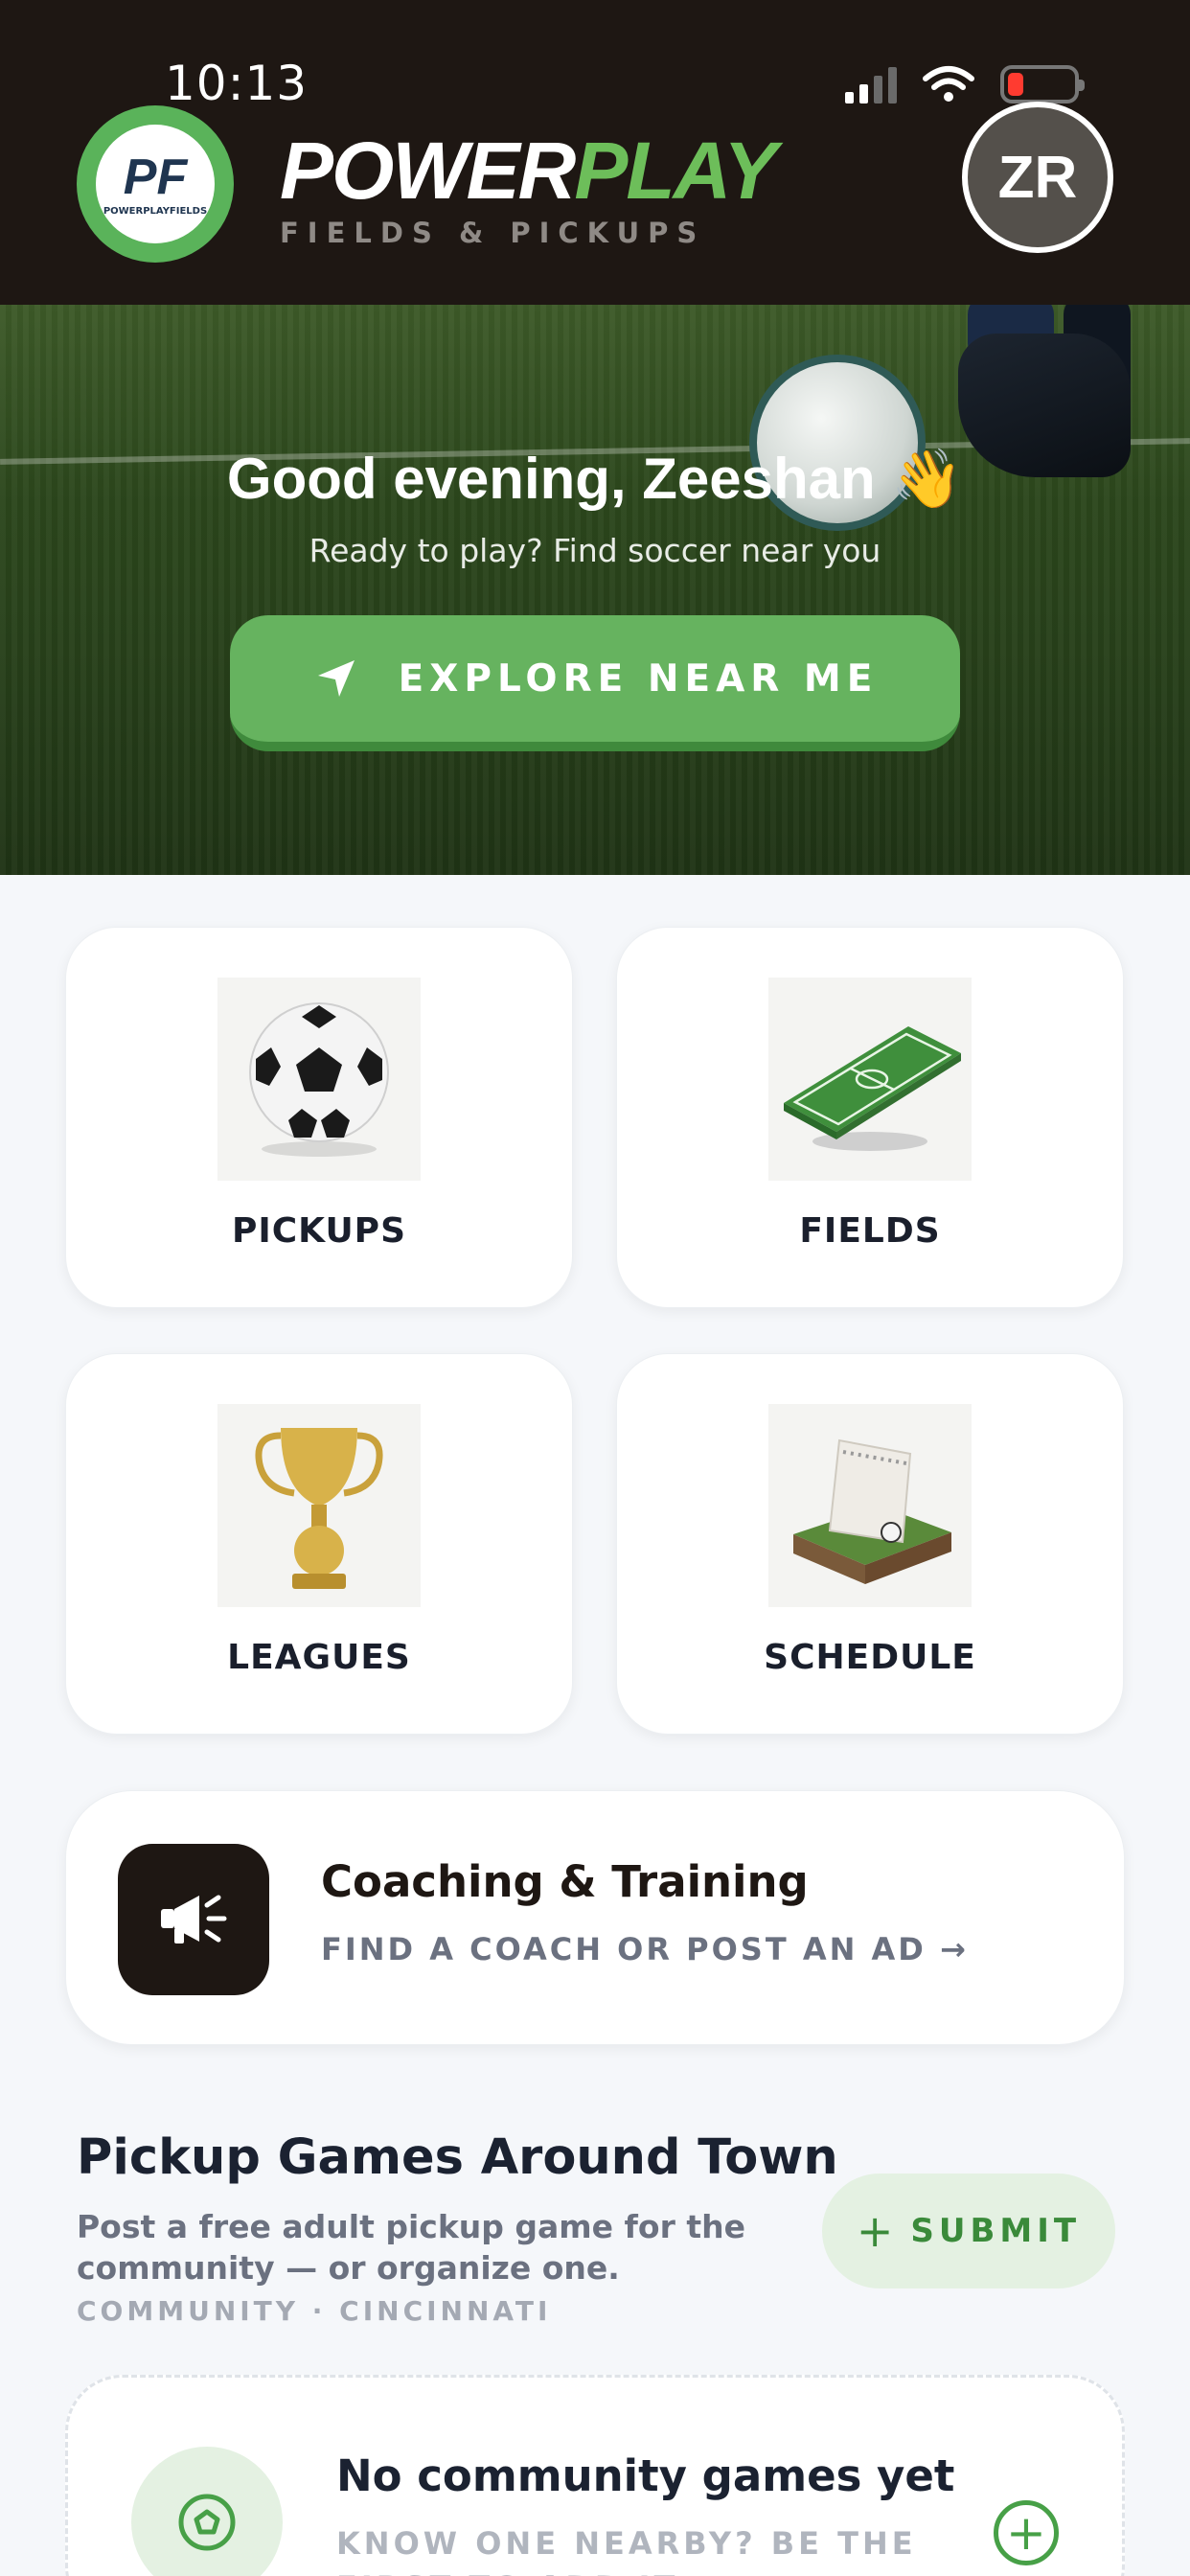 This screenshot has height=2576, width=1190. What do you see at coordinates (237, 83) in the screenshot?
I see `status-time: 10:13` at bounding box center [237, 83].